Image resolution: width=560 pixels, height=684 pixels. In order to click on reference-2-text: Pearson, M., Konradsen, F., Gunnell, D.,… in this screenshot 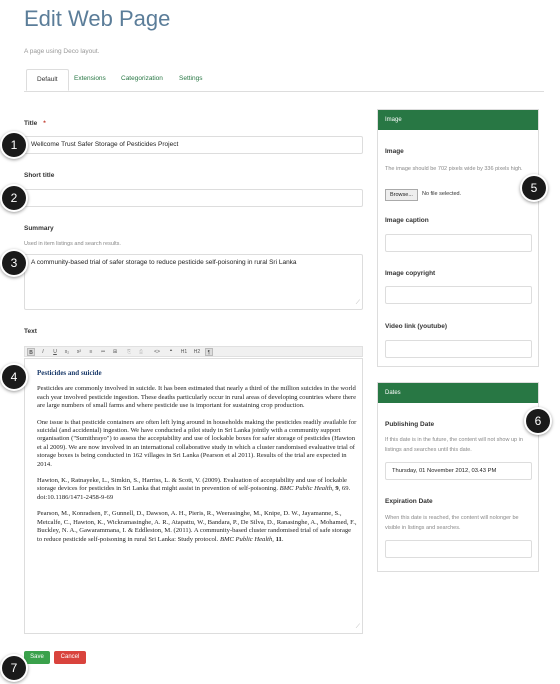, I will do `click(197, 526)`.